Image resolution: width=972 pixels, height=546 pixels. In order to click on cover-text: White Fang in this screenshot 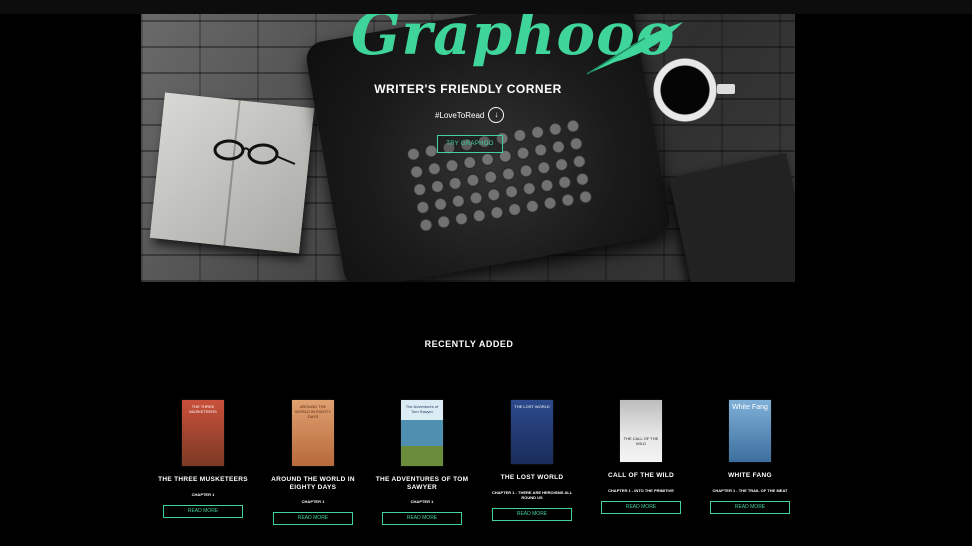, I will do `click(750, 407)`.